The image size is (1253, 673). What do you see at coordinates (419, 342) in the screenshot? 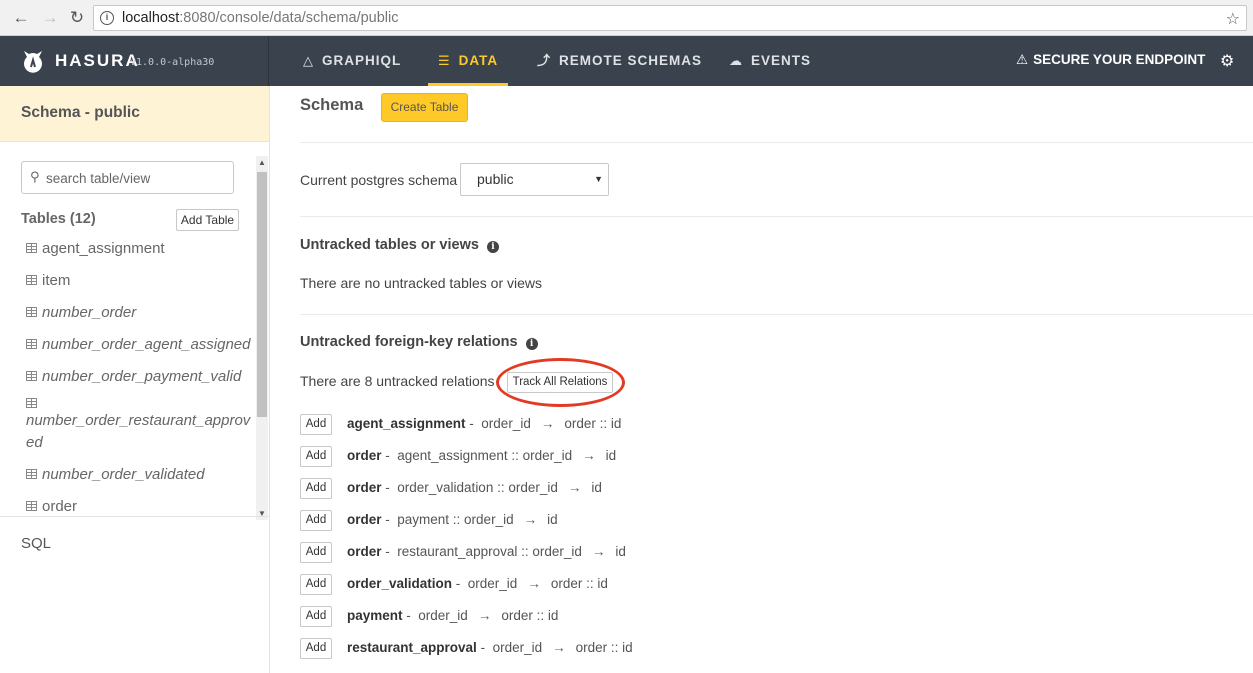
I see `untracked-fk-heading: Untracked foreign-key relations i` at bounding box center [419, 342].